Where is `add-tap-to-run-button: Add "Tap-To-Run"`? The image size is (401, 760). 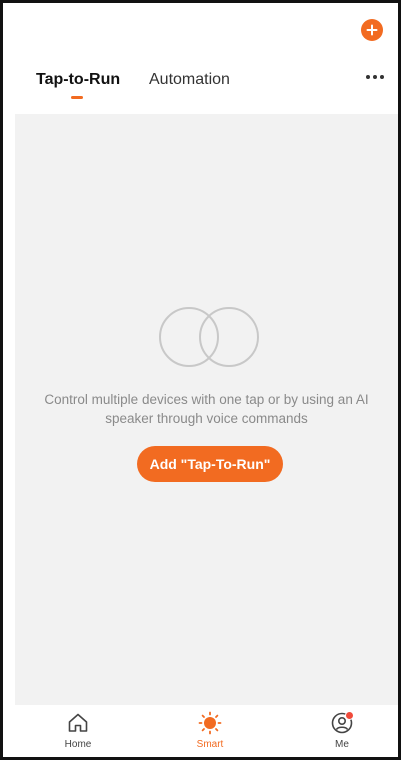 add-tap-to-run-button: Add "Tap-To-Run" is located at coordinates (210, 464).